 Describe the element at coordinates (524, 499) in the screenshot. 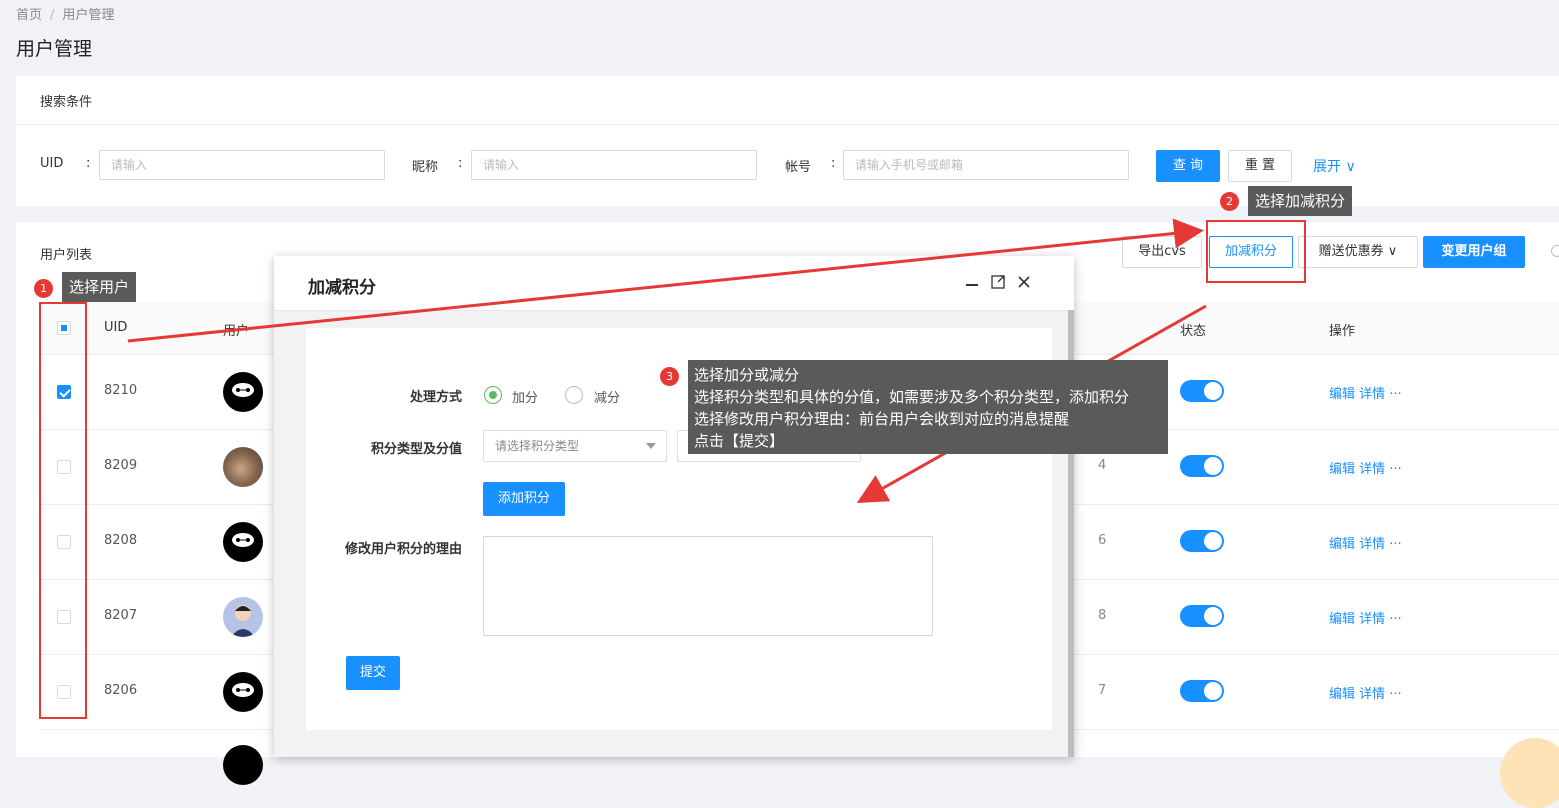

I see `add-points-type-button: 添加积分` at that location.